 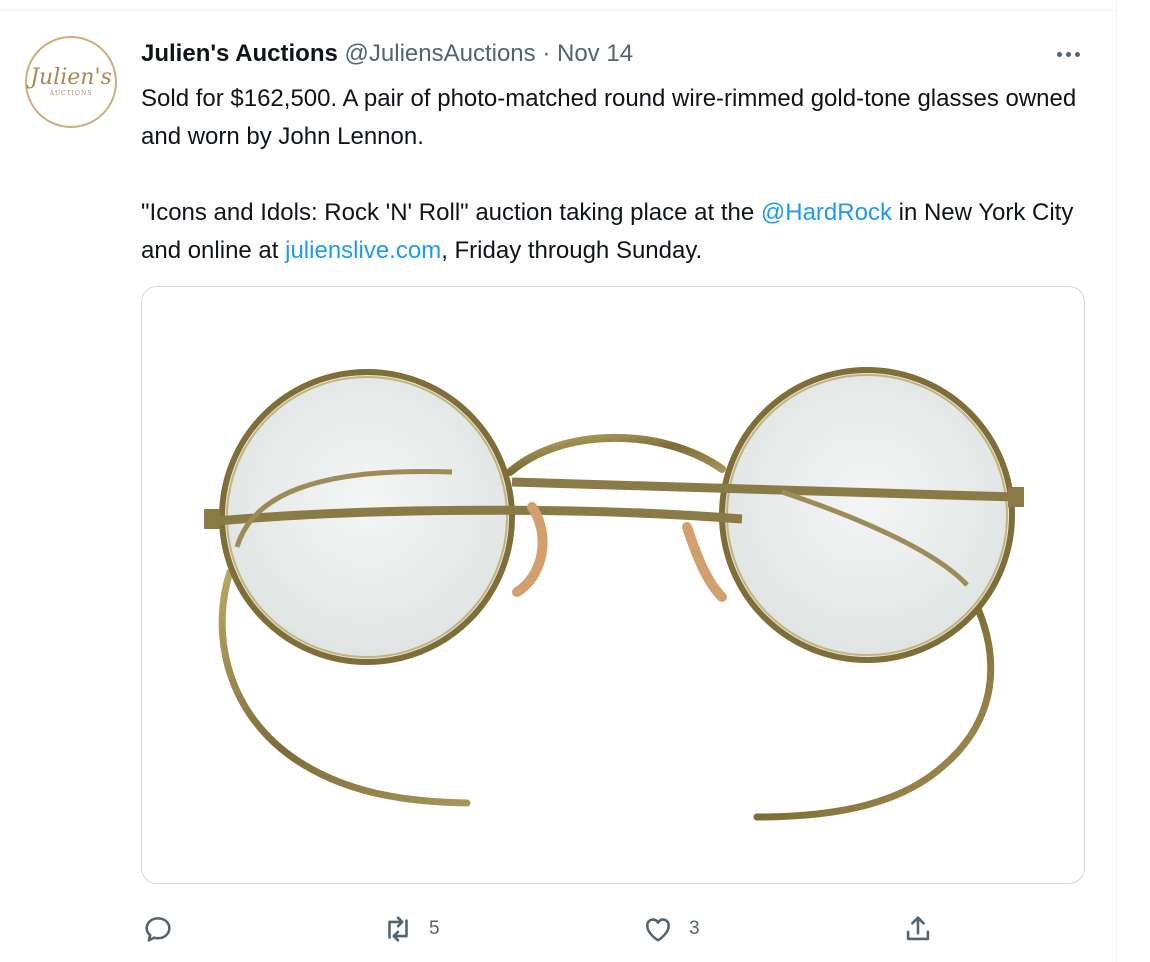 I want to click on url-link: julienslive.com, so click(x=363, y=250).